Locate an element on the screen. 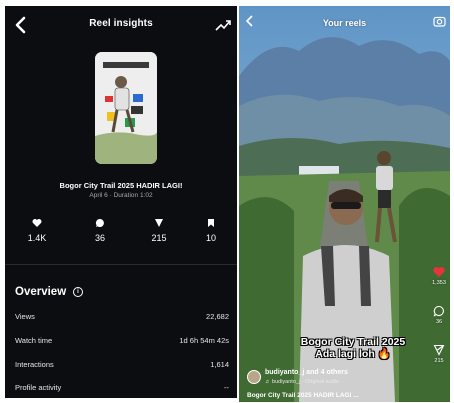 This screenshot has width=454, height=403. share-button: 215 is located at coordinates (439, 354).